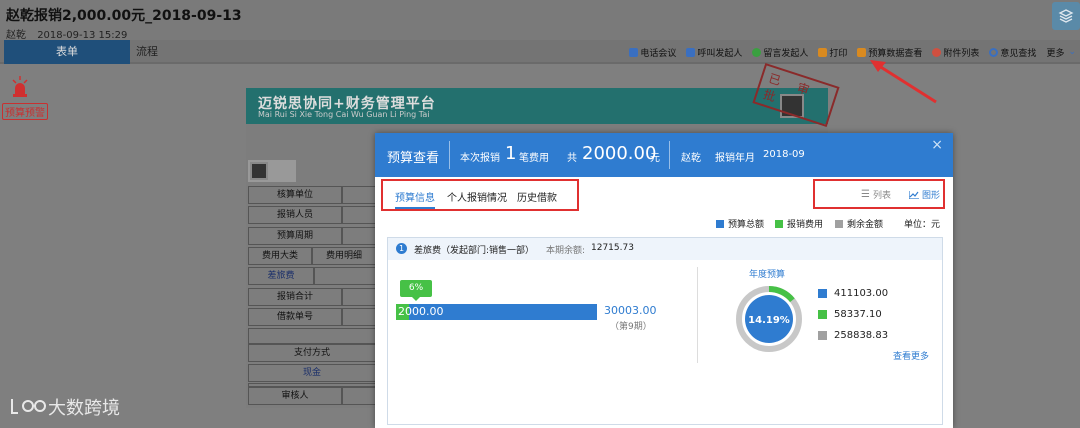  Describe the element at coordinates (922, 225) in the screenshot. I see `unit-label: 单位：元` at that location.